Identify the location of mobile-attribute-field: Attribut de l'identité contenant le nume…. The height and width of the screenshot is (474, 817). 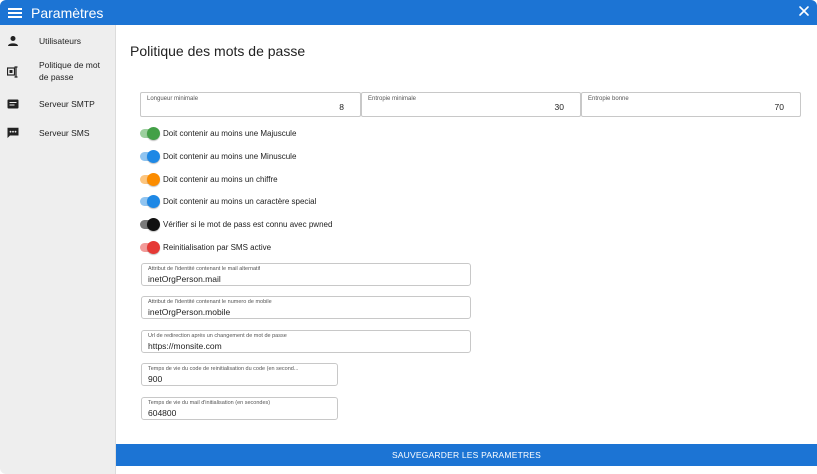
(306, 307).